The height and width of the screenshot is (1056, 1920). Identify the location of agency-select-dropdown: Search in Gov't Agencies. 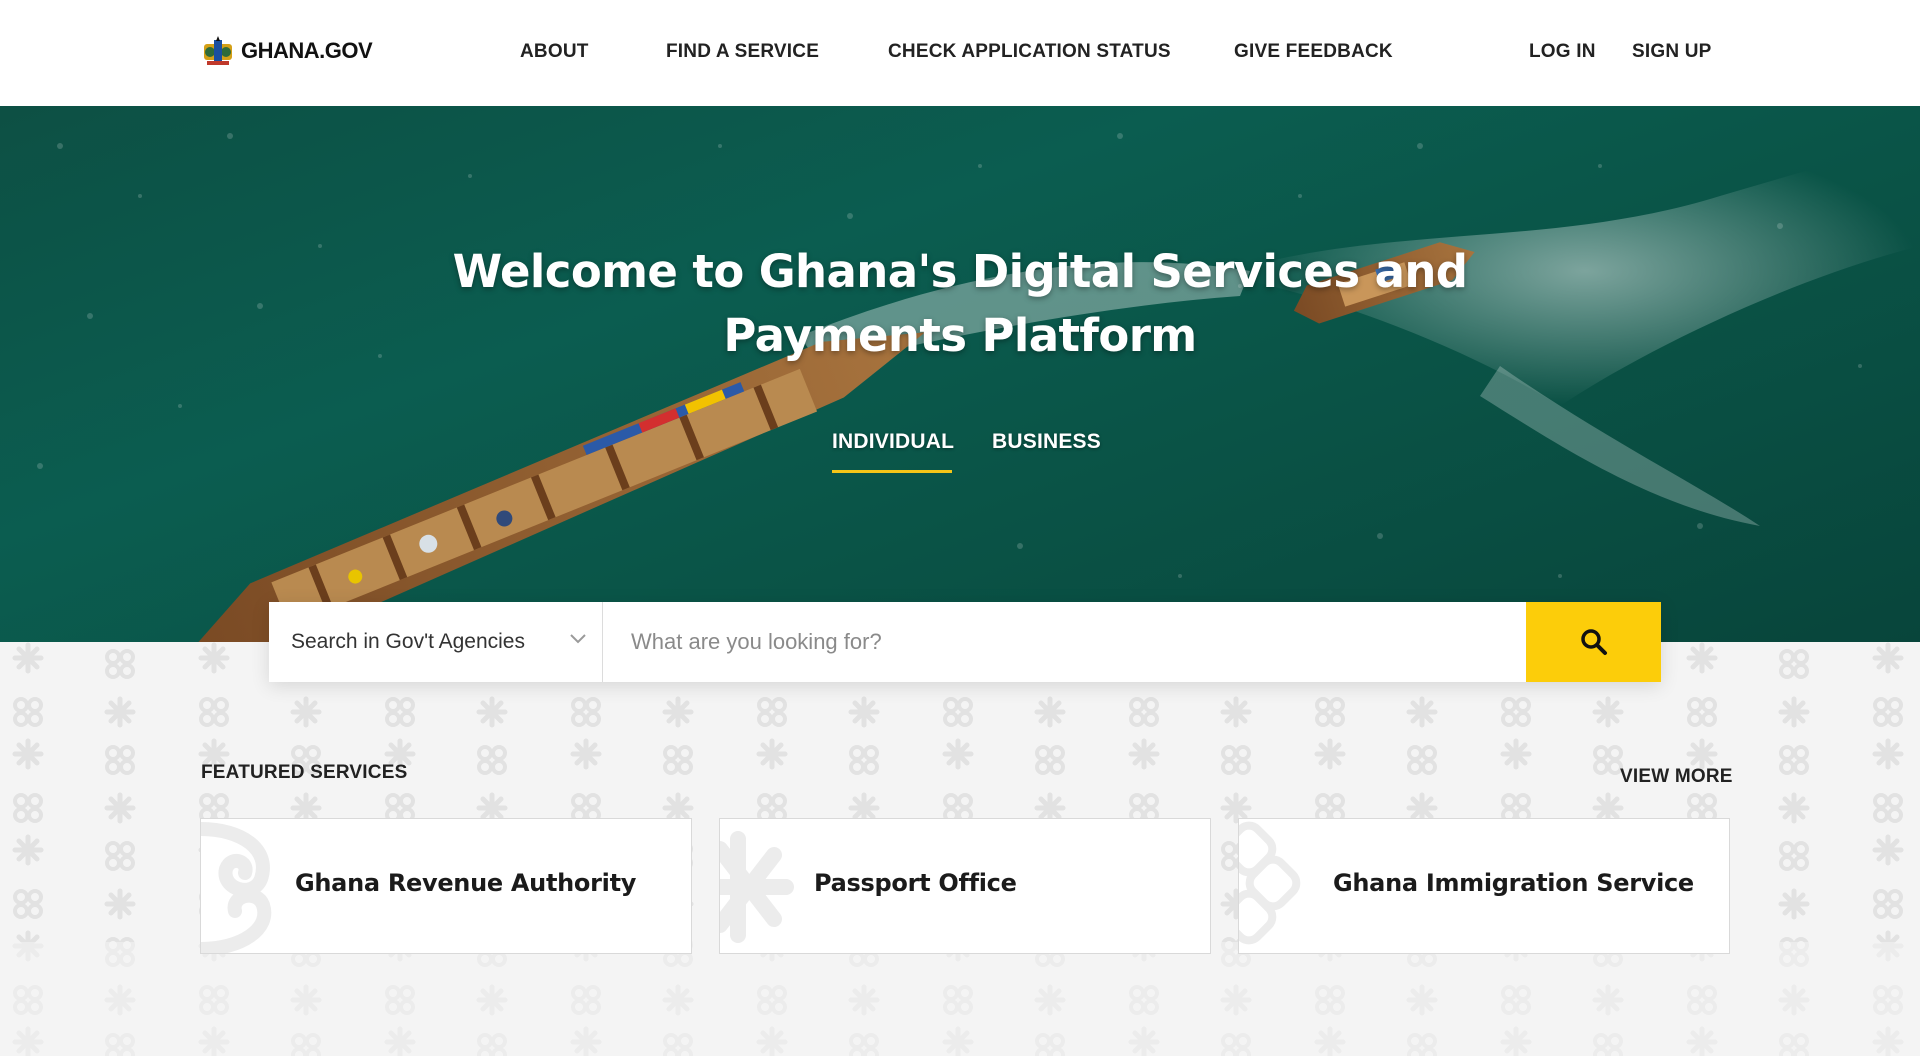
(436, 642).